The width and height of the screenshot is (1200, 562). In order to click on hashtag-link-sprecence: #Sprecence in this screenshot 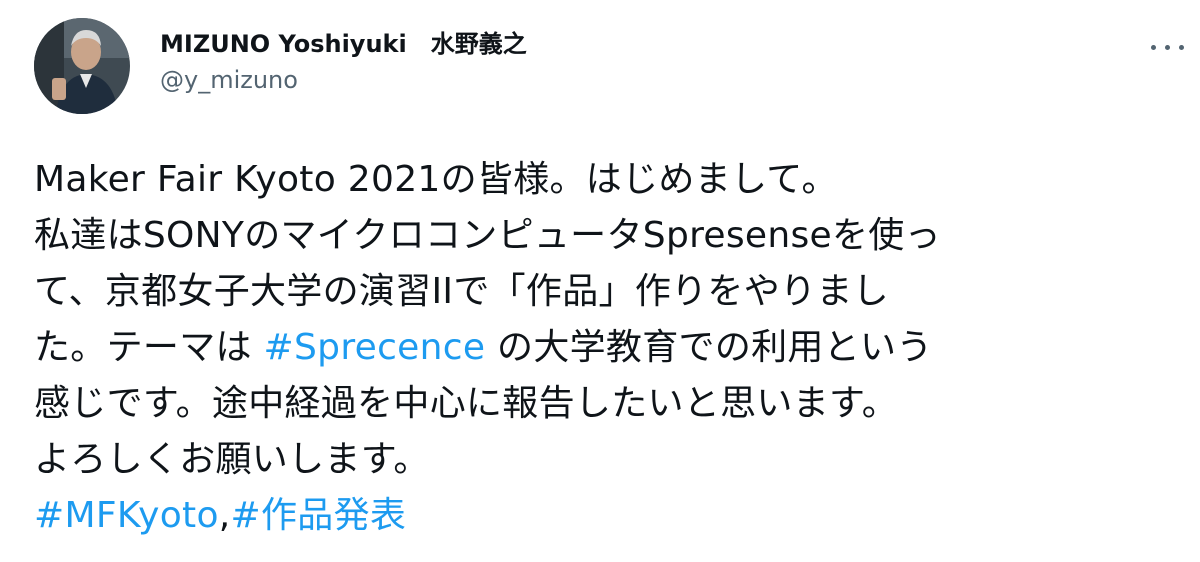, I will do `click(375, 347)`.